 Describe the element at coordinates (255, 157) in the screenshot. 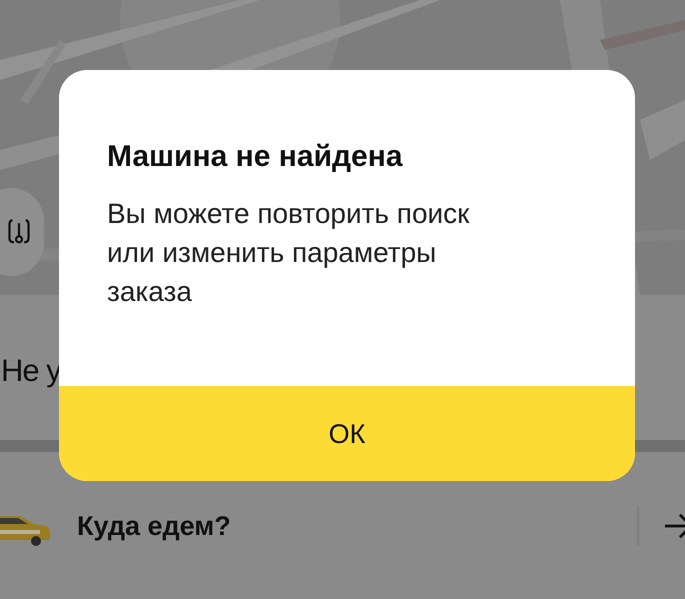

I see `dialog-title: Машина не найдена` at that location.